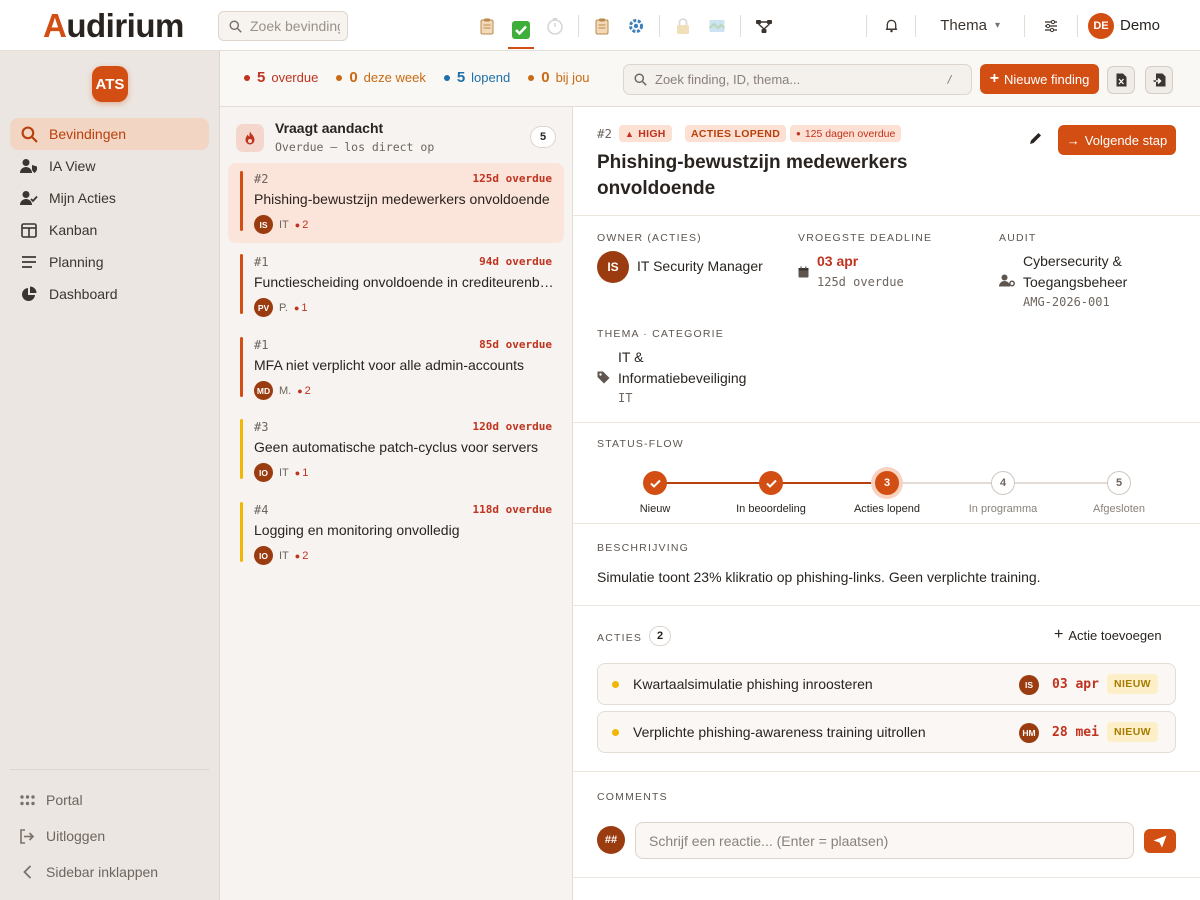 The height and width of the screenshot is (900, 1200). Describe the element at coordinates (110, 84) in the screenshot. I see `workspace-badge: ATS` at that location.